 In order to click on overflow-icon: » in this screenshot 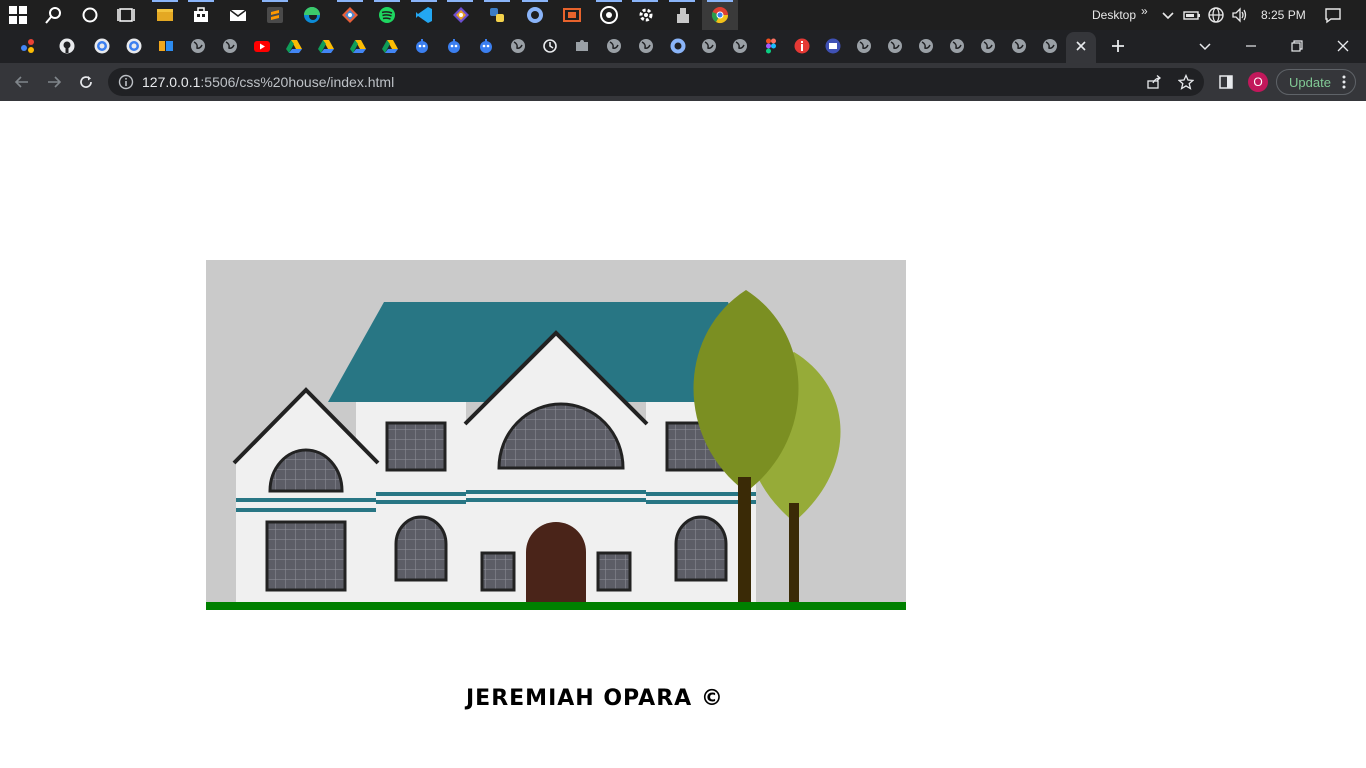, I will do `click(1144, 11)`.